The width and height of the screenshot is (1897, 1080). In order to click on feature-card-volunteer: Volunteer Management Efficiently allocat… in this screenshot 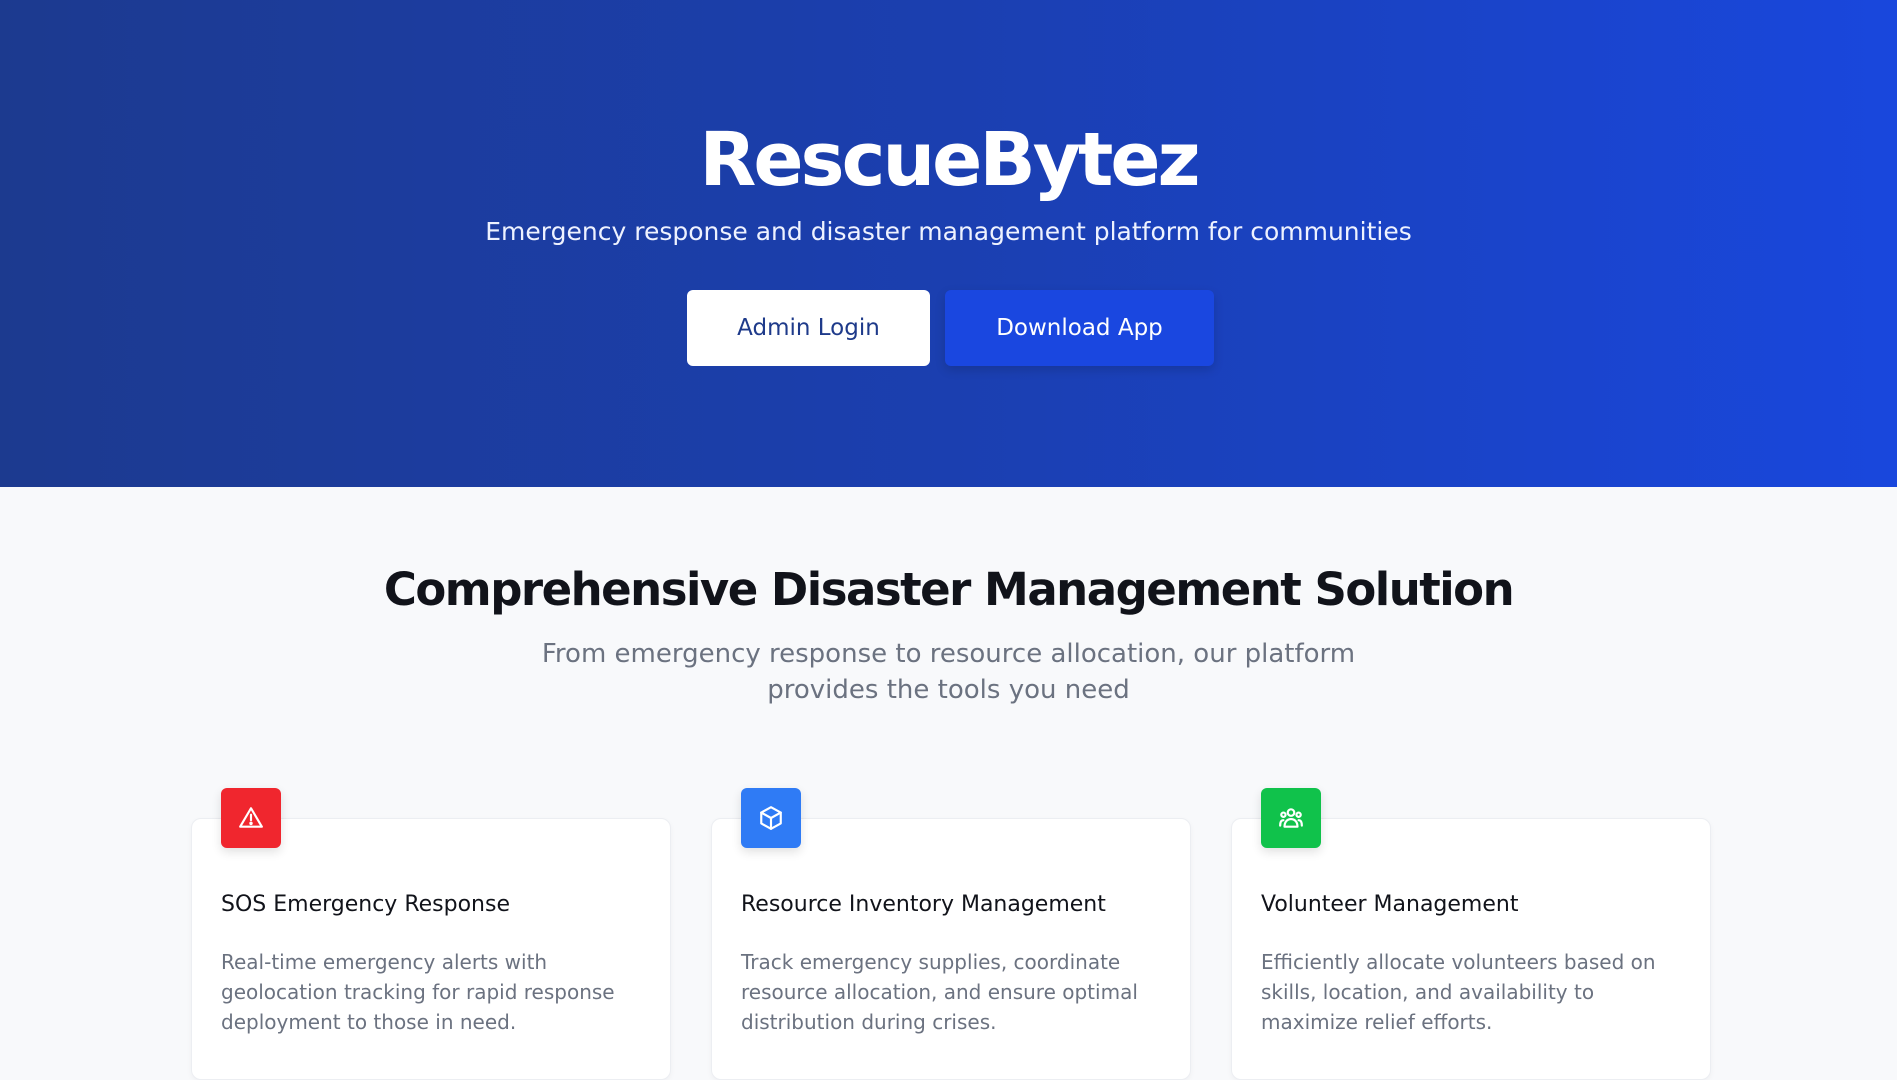, I will do `click(1471, 934)`.